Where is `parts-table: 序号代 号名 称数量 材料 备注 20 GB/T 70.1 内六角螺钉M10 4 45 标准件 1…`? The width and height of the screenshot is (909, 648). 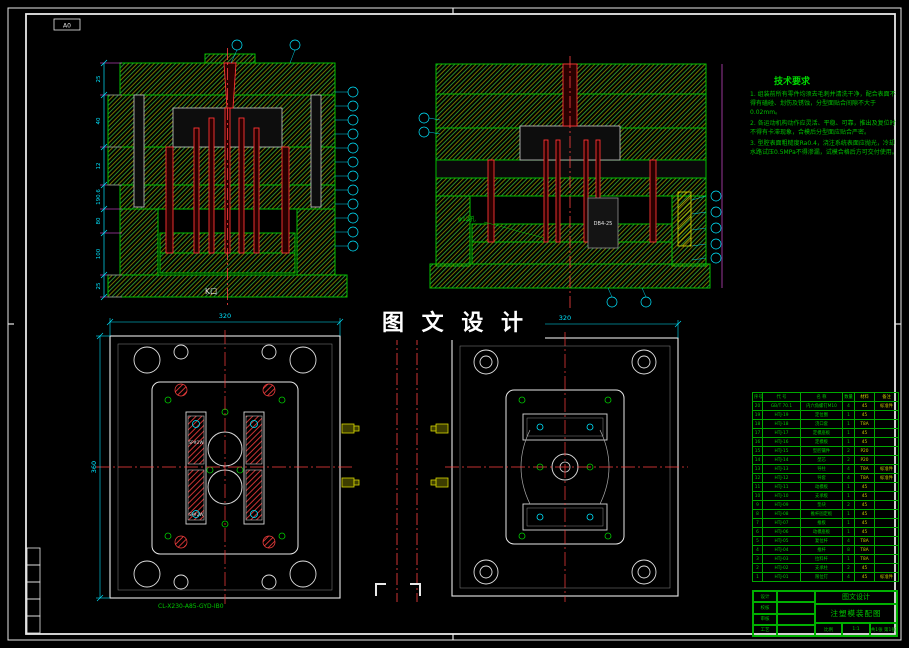
parts-table: 序号代 号名 称数量 材料 备注 20 GB/T 70.1 内六角螺钉M10 4 45 标准件 1… is located at coordinates (825, 487).